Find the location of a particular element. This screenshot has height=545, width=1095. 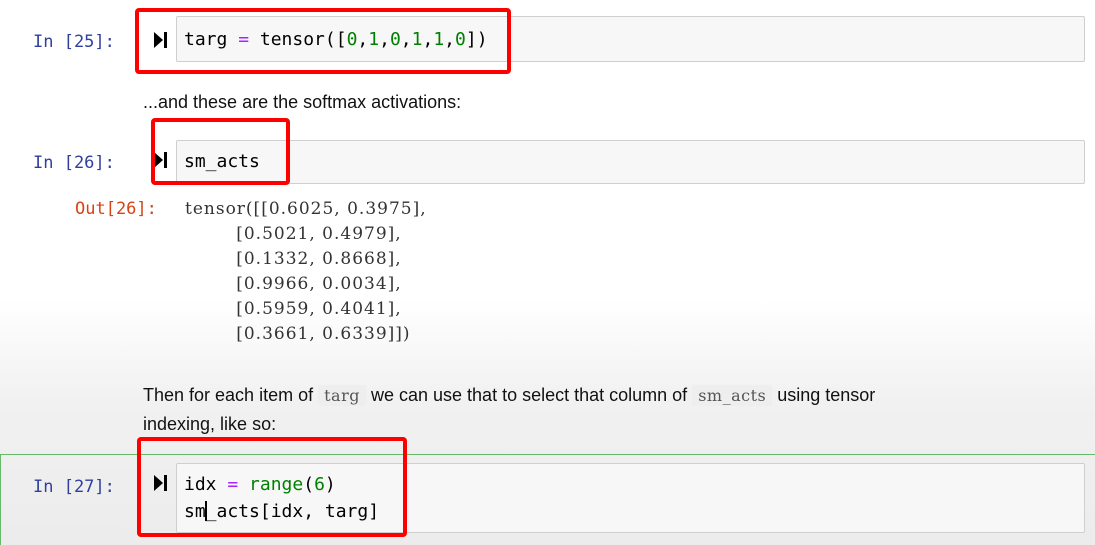

input-prompt: In [25]: is located at coordinates (74, 42).